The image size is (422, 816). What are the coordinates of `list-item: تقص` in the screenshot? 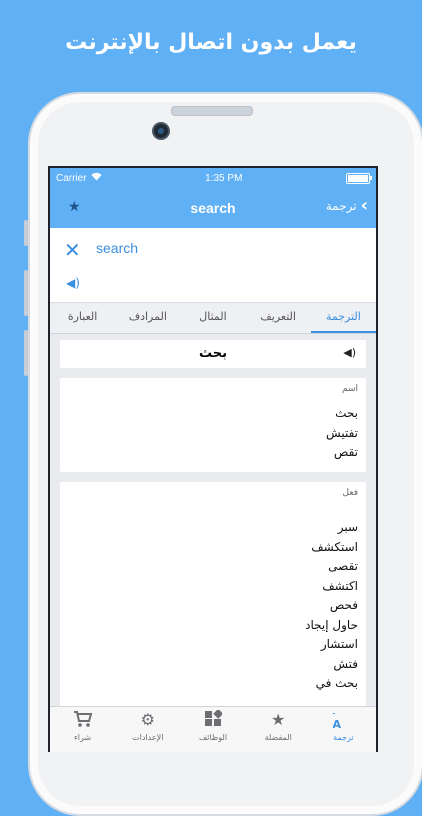 It's located at (213, 453).